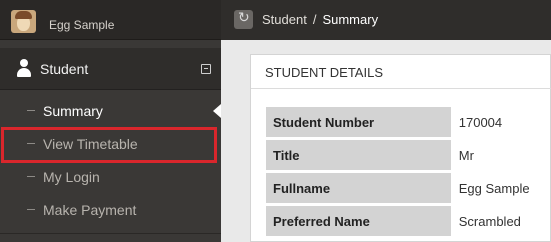 Image resolution: width=551 pixels, height=242 pixels. What do you see at coordinates (90, 210) in the screenshot?
I see `sidebar-item-label: Make Payment` at bounding box center [90, 210].